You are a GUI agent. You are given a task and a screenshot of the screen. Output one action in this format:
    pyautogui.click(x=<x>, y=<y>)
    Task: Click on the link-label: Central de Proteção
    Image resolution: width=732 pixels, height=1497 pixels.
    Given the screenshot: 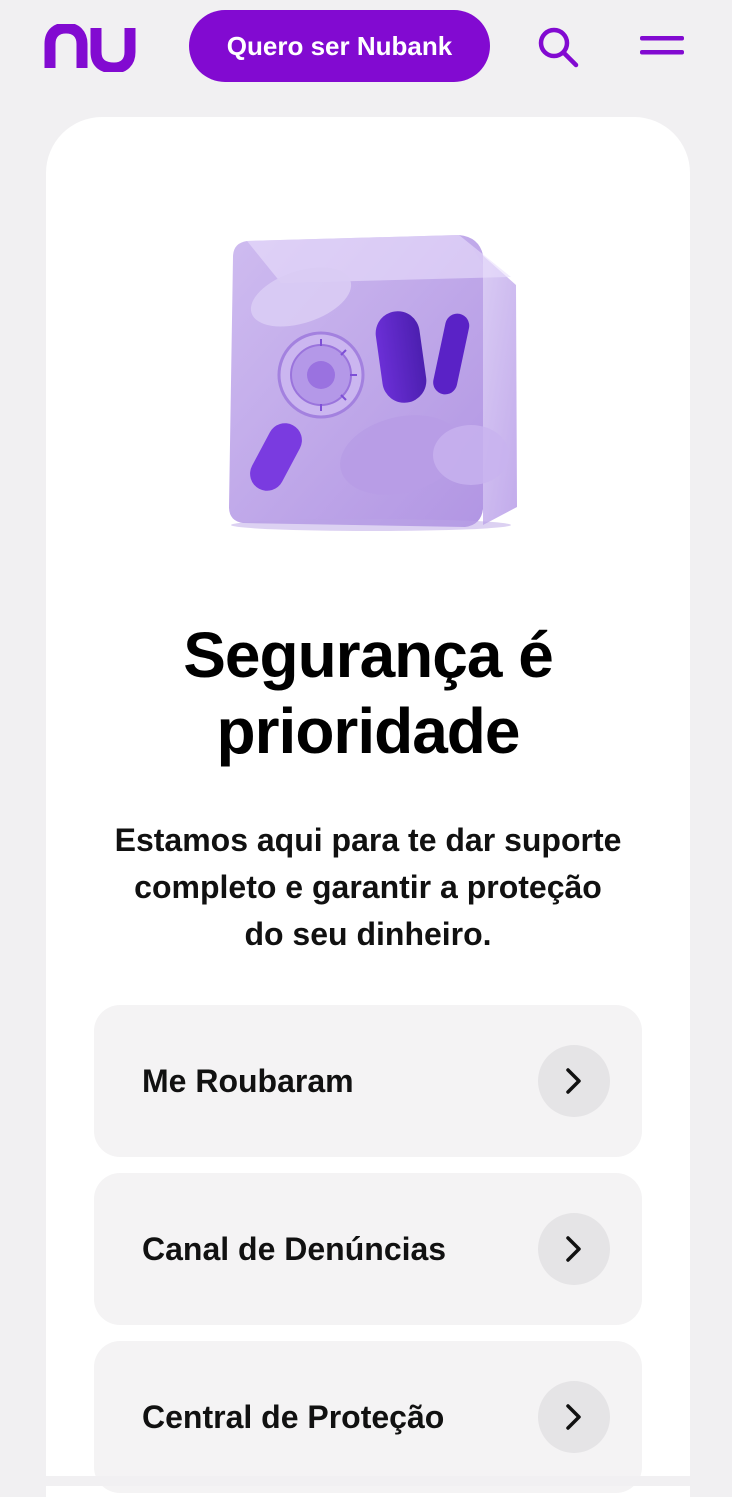 What is the action you would take?
    pyautogui.click(x=293, y=1417)
    